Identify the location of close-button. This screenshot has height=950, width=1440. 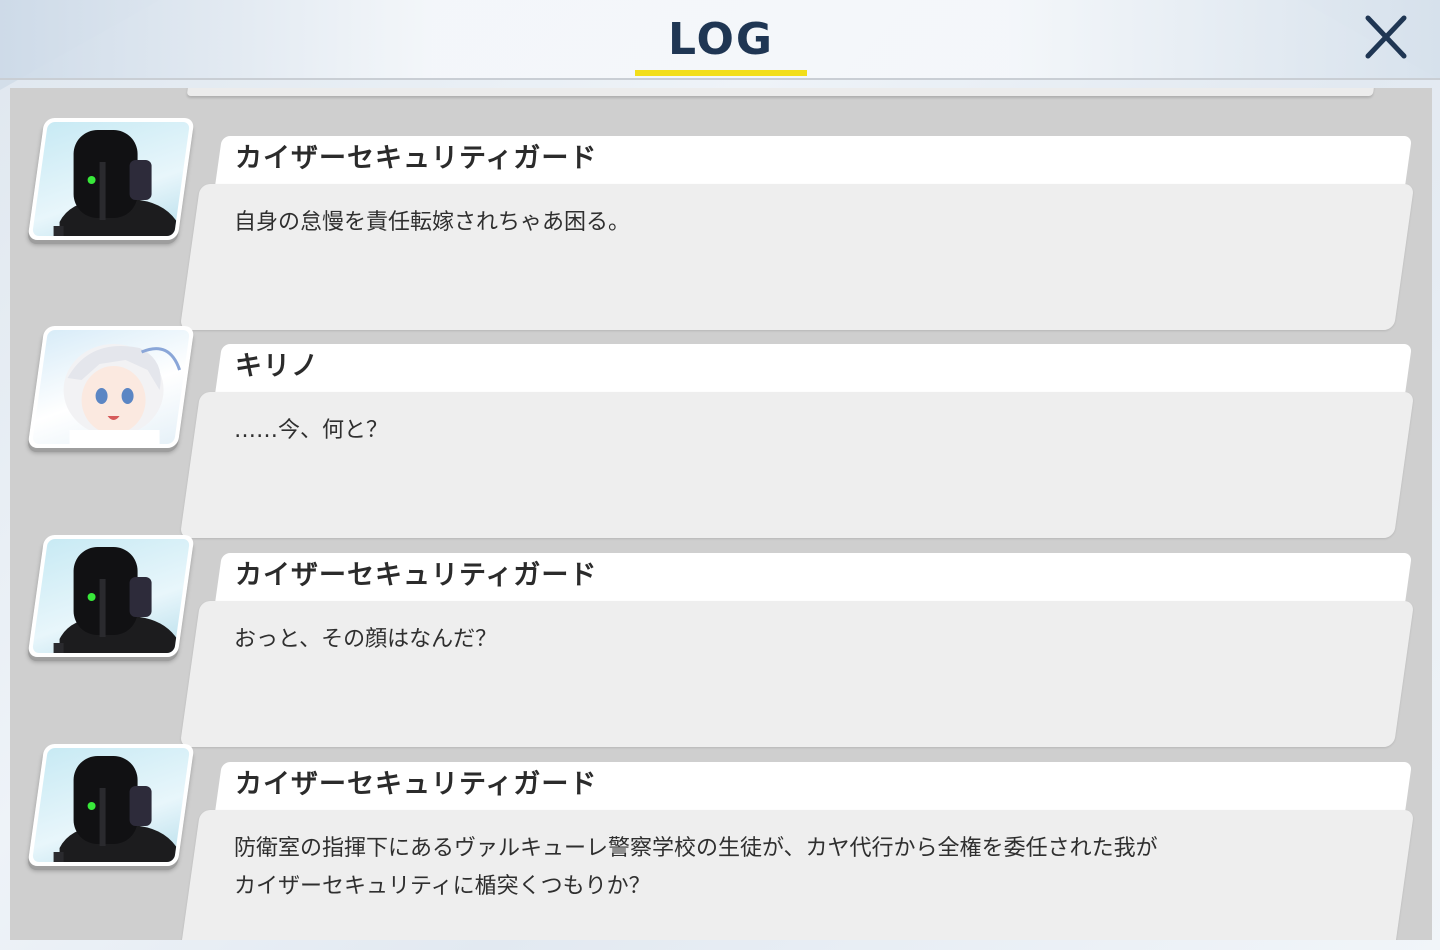
(1386, 38).